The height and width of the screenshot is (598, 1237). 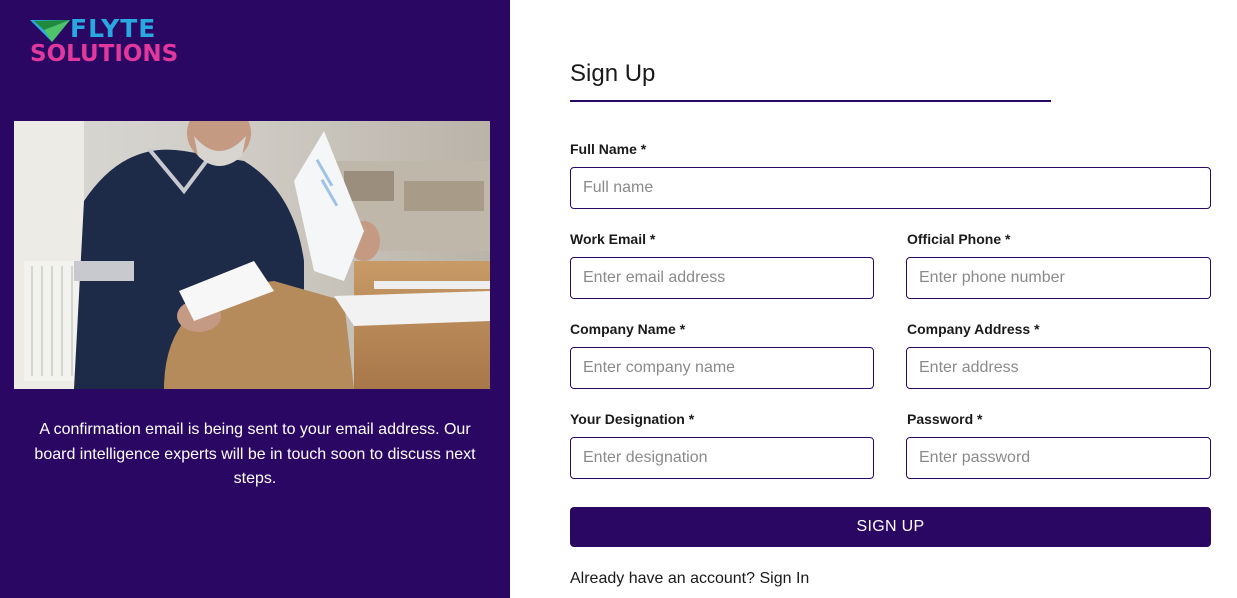 What do you see at coordinates (1058, 368) in the screenshot?
I see `company-address-input` at bounding box center [1058, 368].